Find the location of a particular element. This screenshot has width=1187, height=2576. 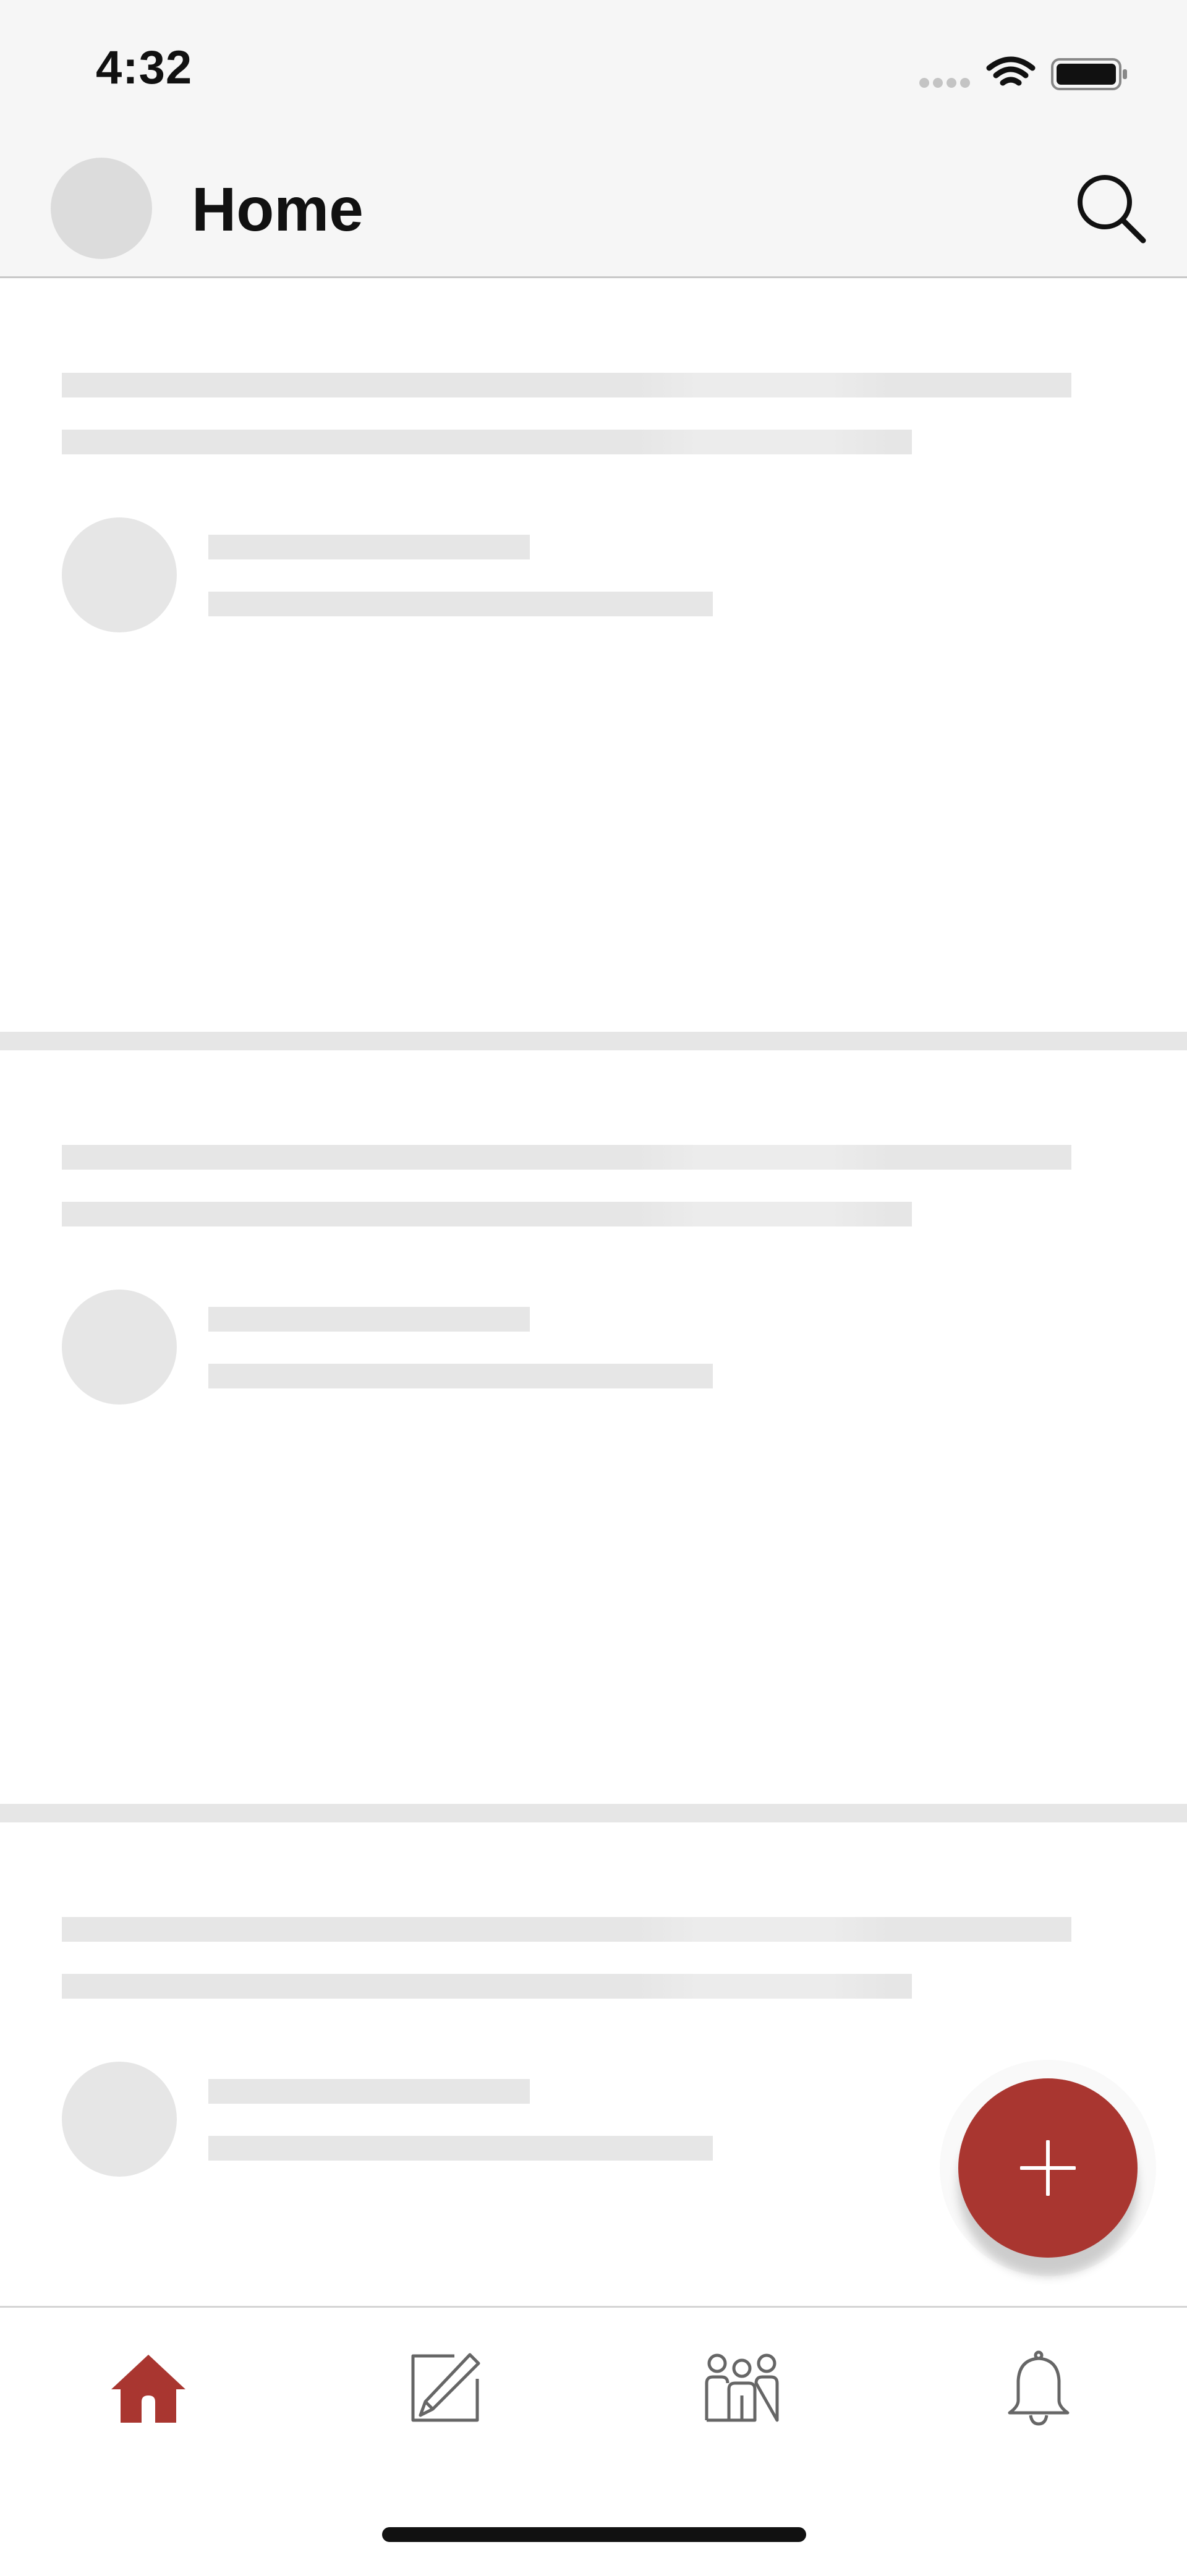

page-title: Home is located at coordinates (278, 209).